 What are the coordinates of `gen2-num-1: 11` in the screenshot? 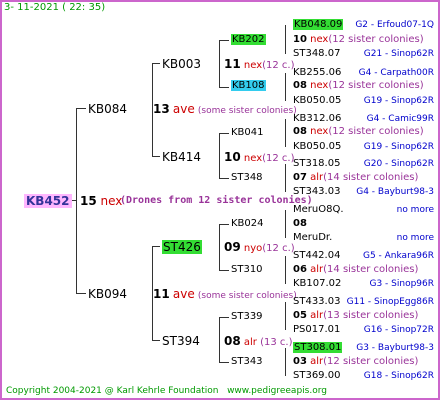 It's located at (232, 64).